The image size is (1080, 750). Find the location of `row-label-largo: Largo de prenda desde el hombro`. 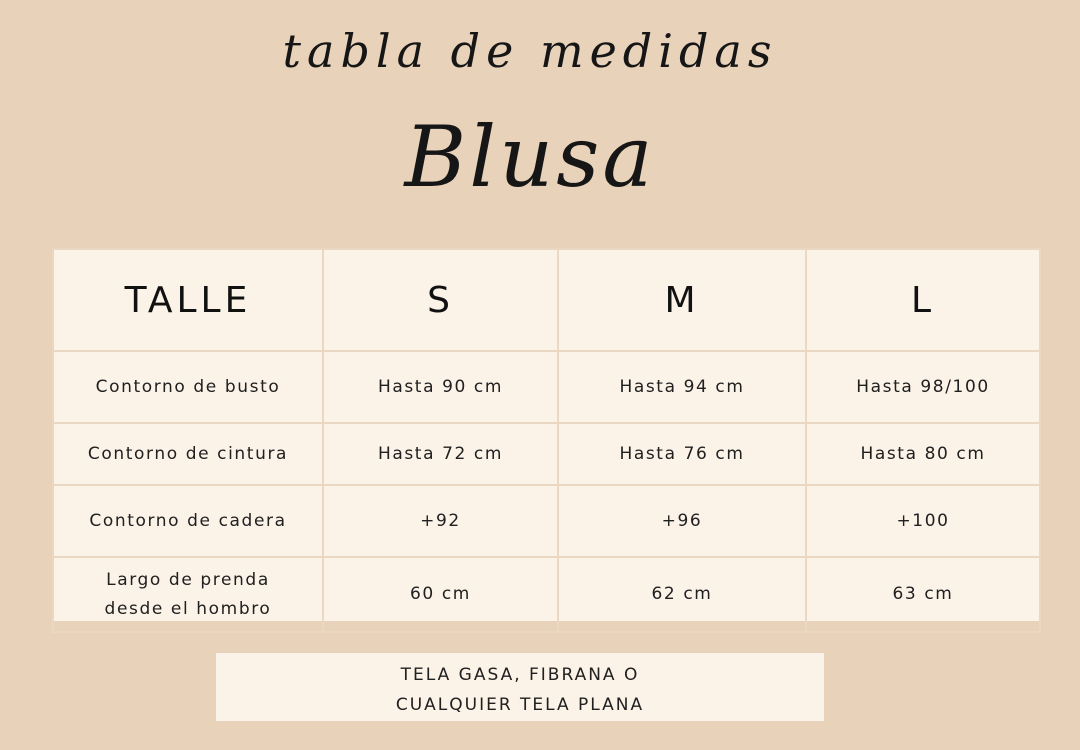

row-label-largo: Largo de prenda desde el hombro is located at coordinates (188, 594).